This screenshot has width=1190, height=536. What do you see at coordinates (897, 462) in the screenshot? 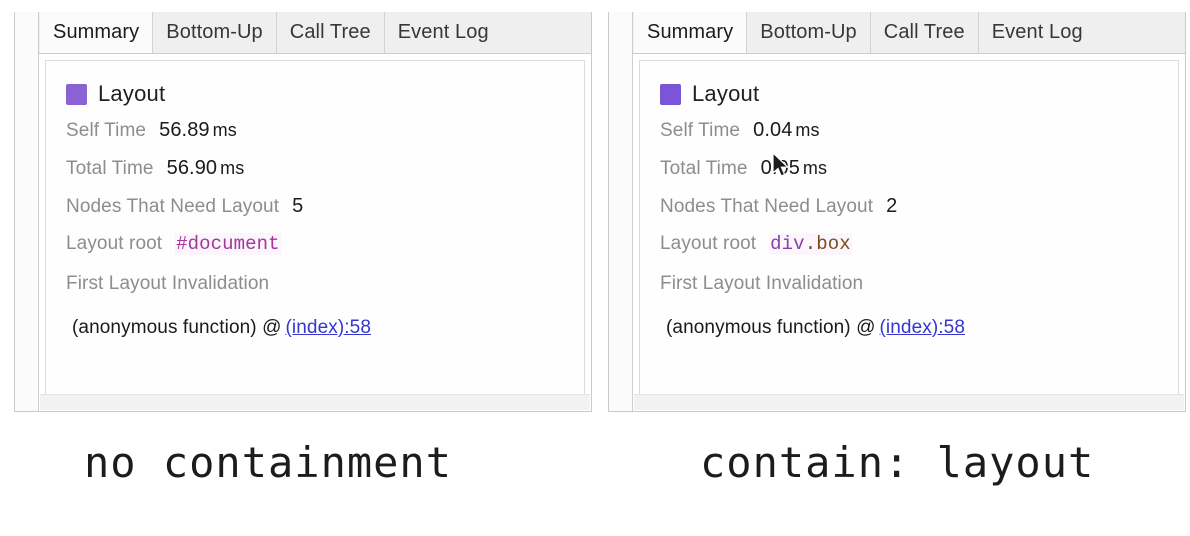
I see `caption-contain-layout: contain: layout` at bounding box center [897, 462].